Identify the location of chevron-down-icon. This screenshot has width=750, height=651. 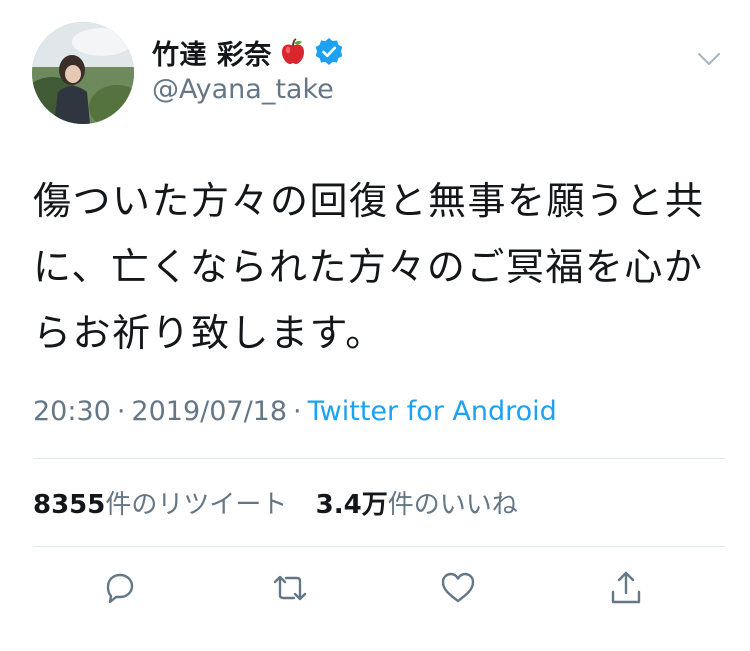
(709, 59).